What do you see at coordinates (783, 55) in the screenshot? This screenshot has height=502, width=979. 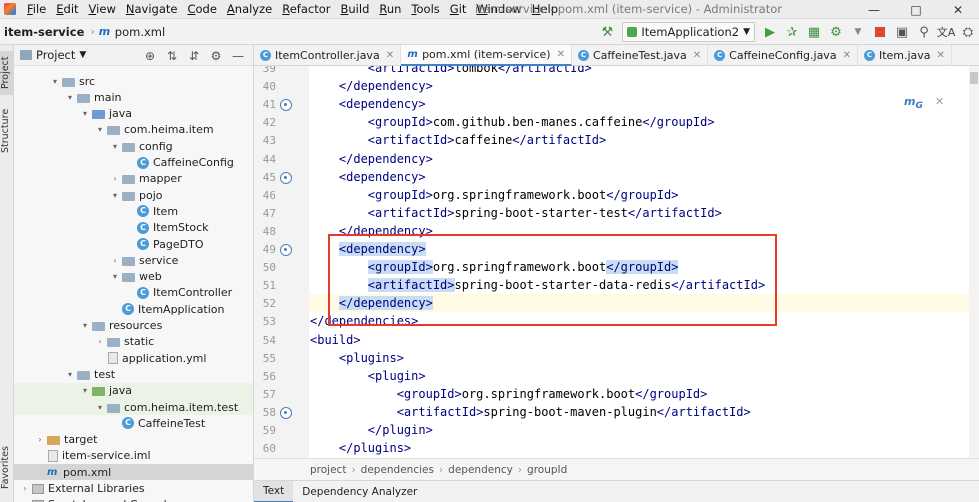 I see `editor-tab: C CaffeineConfig.java ✕` at bounding box center [783, 55].